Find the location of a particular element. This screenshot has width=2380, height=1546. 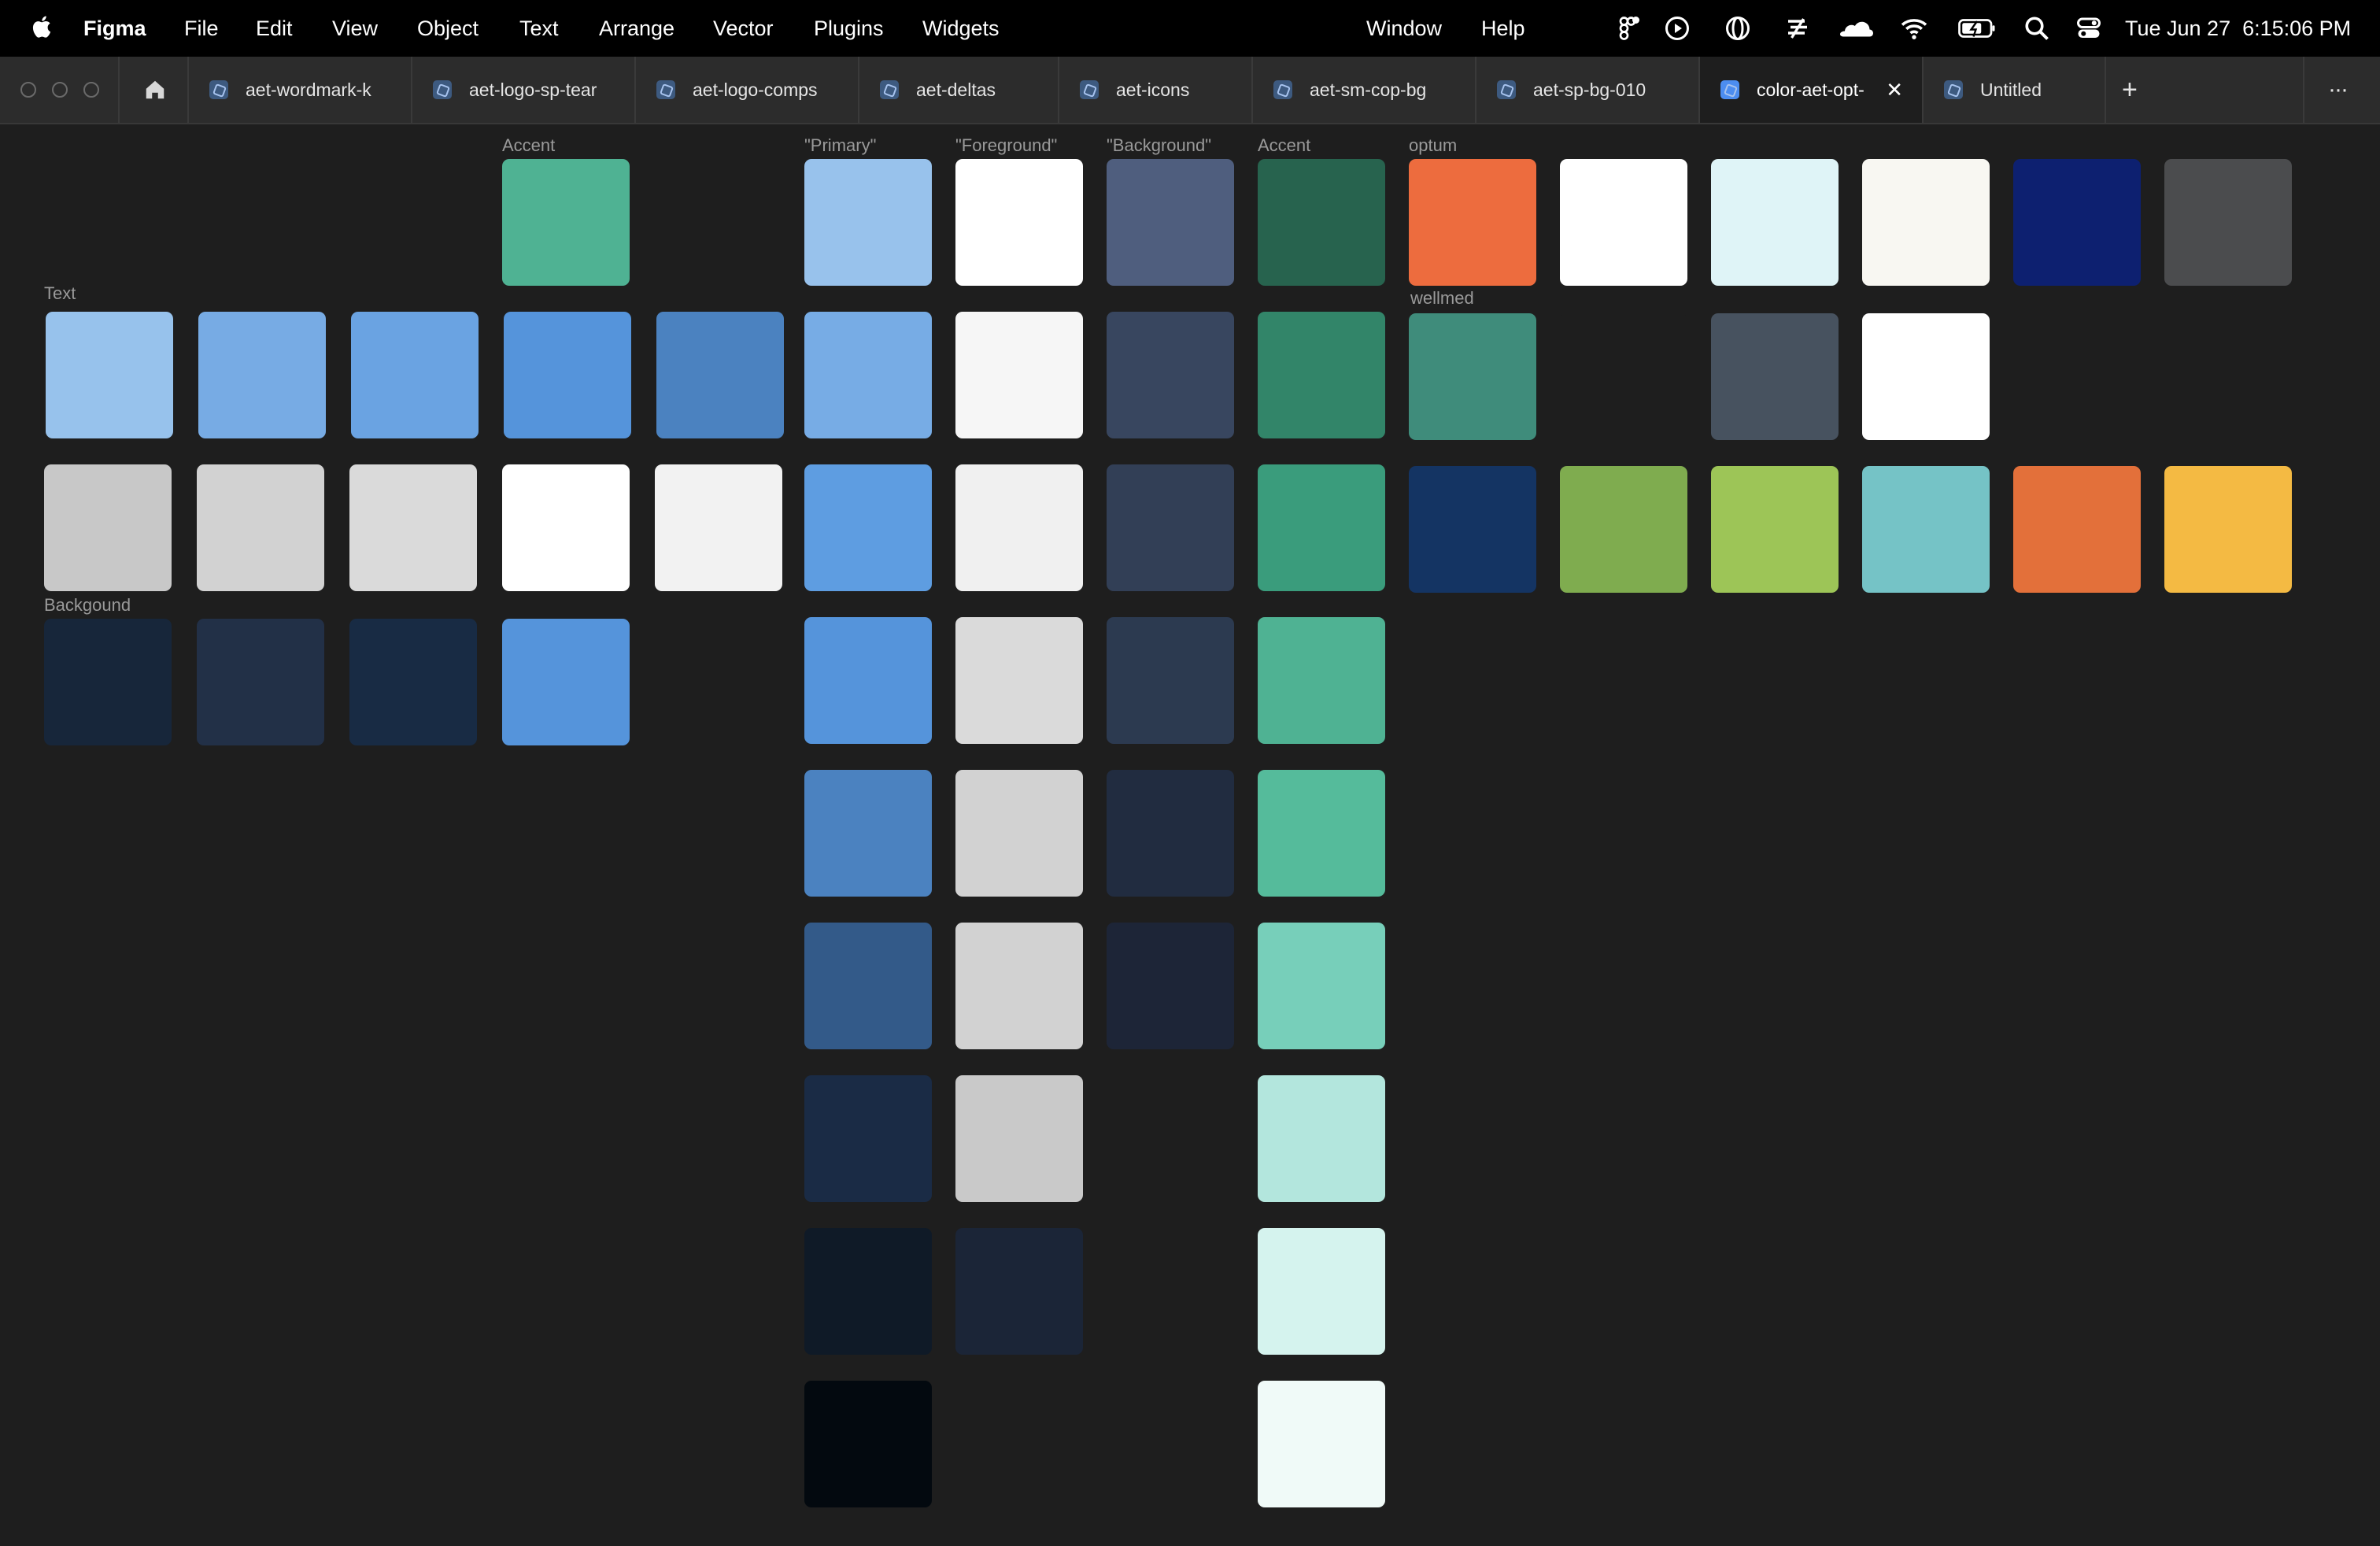

menu-app-figma: Figma is located at coordinates (114, 28).